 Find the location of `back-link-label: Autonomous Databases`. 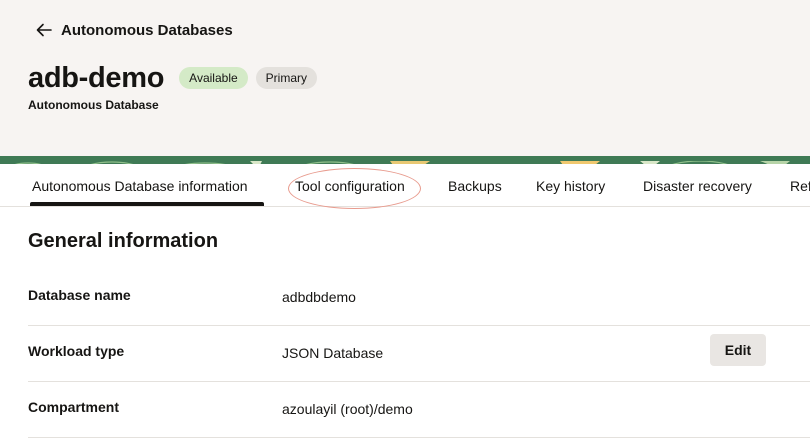

back-link-label: Autonomous Databases is located at coordinates (147, 30).